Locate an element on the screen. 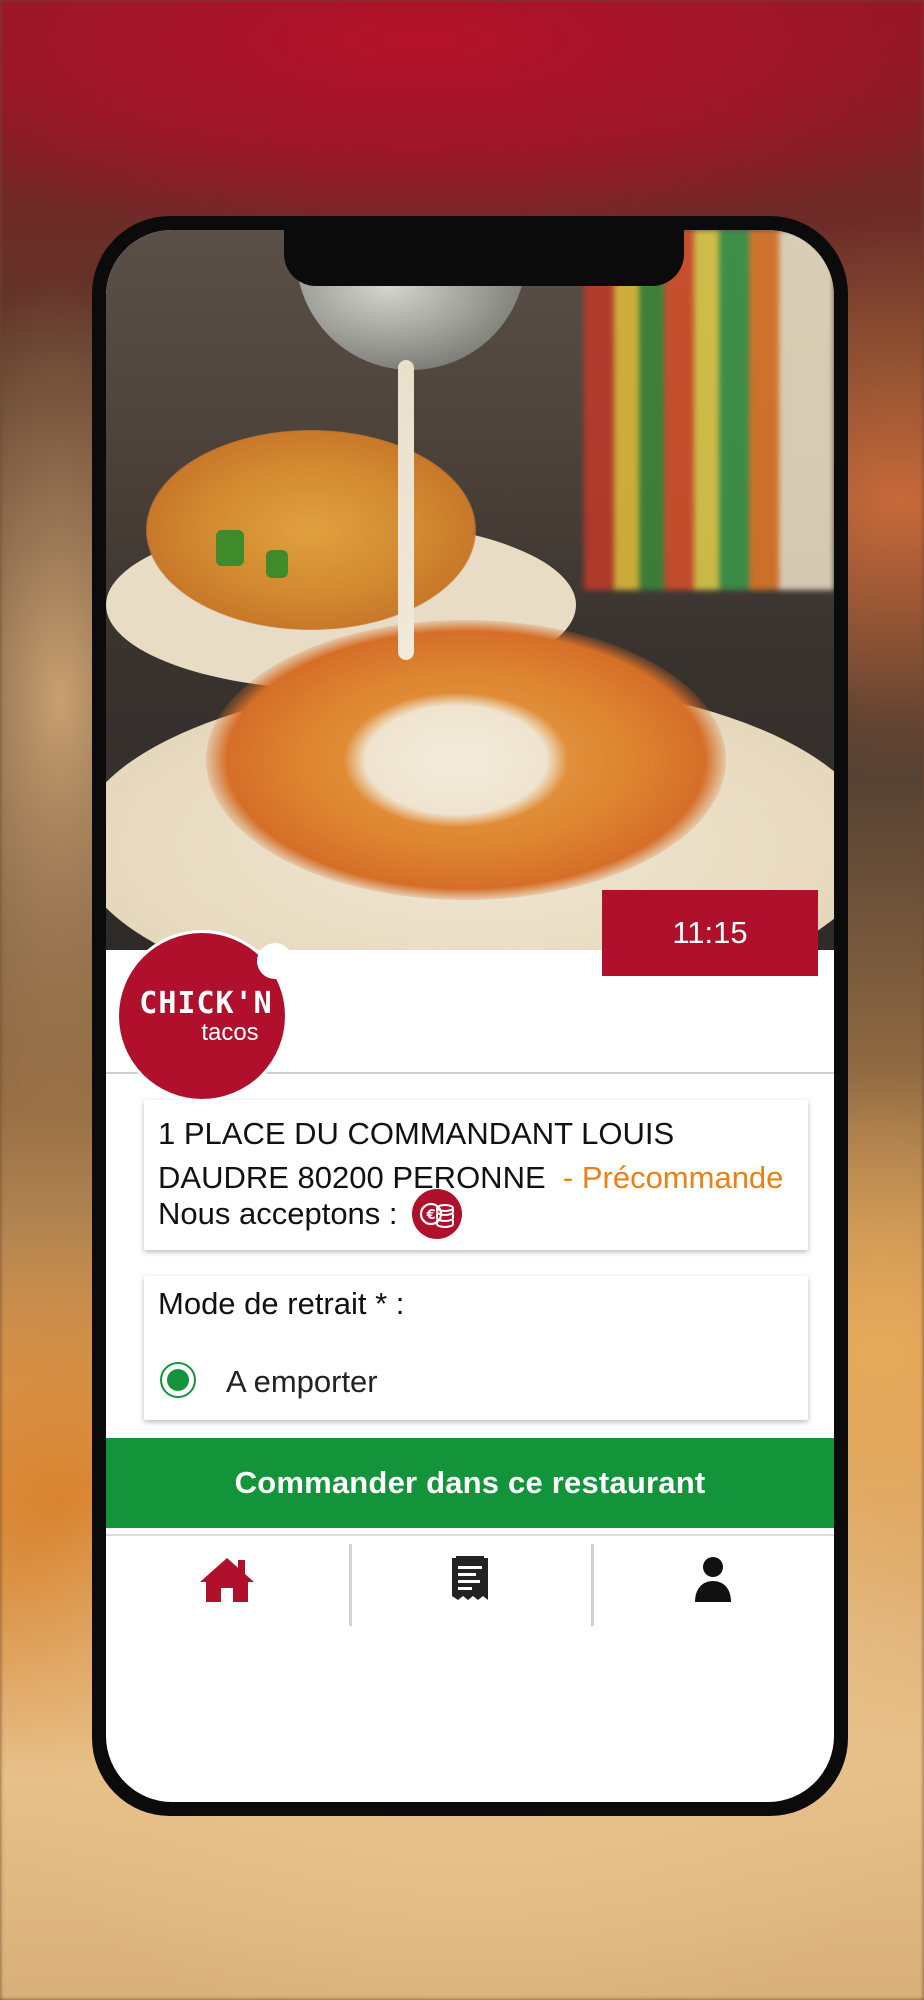 This screenshot has height=2000, width=924. bottom-tab-bar is located at coordinates (470, 1581).